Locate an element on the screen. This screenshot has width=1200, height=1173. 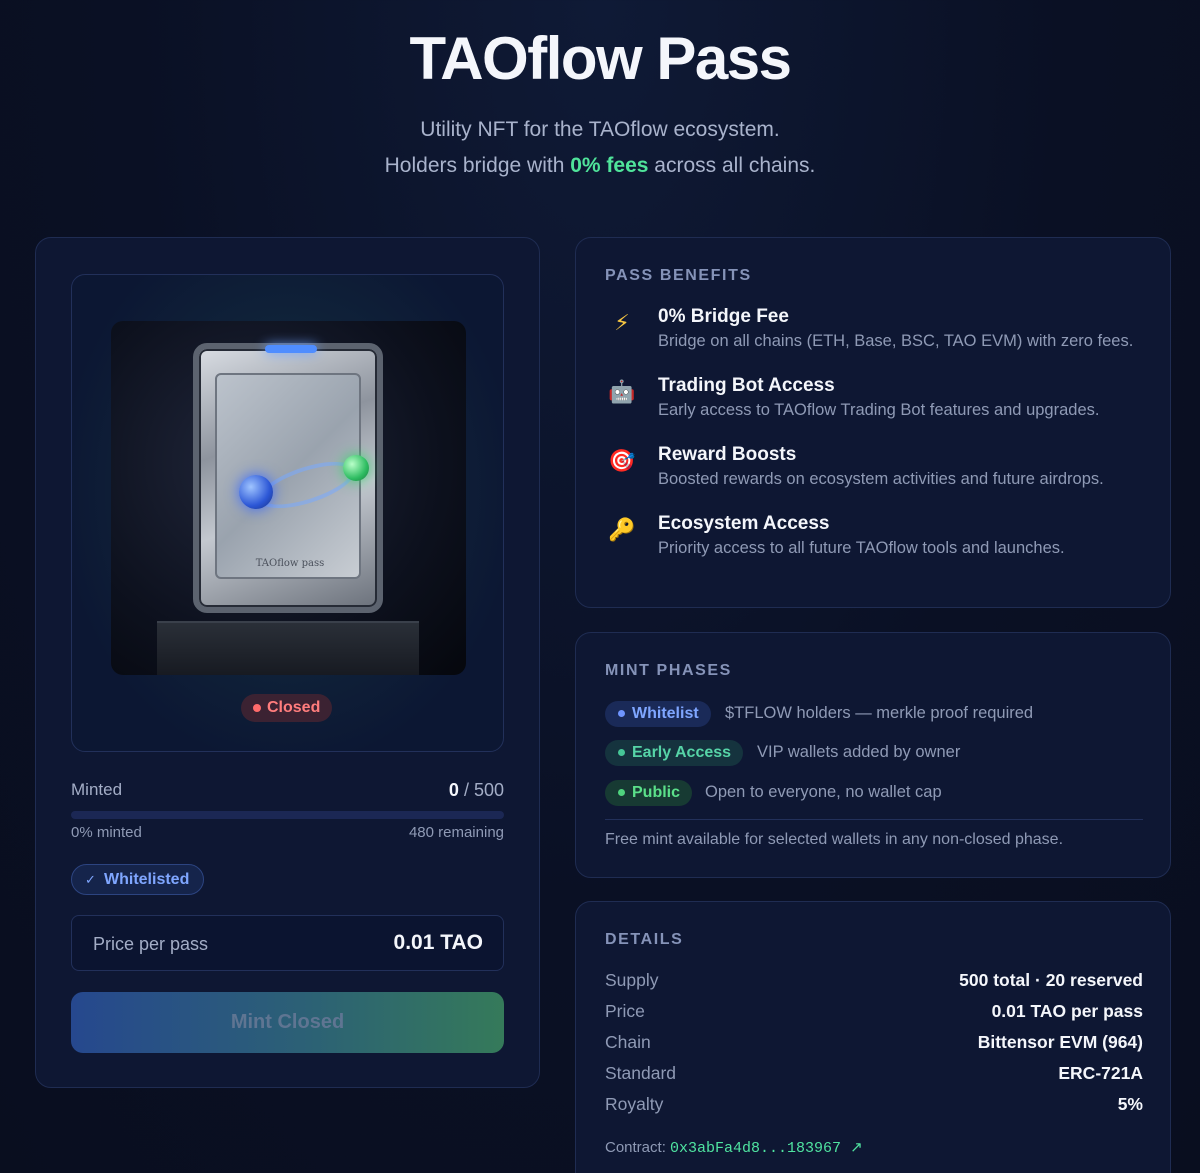
whitelisted-text: Whitelisted is located at coordinates (147, 879).